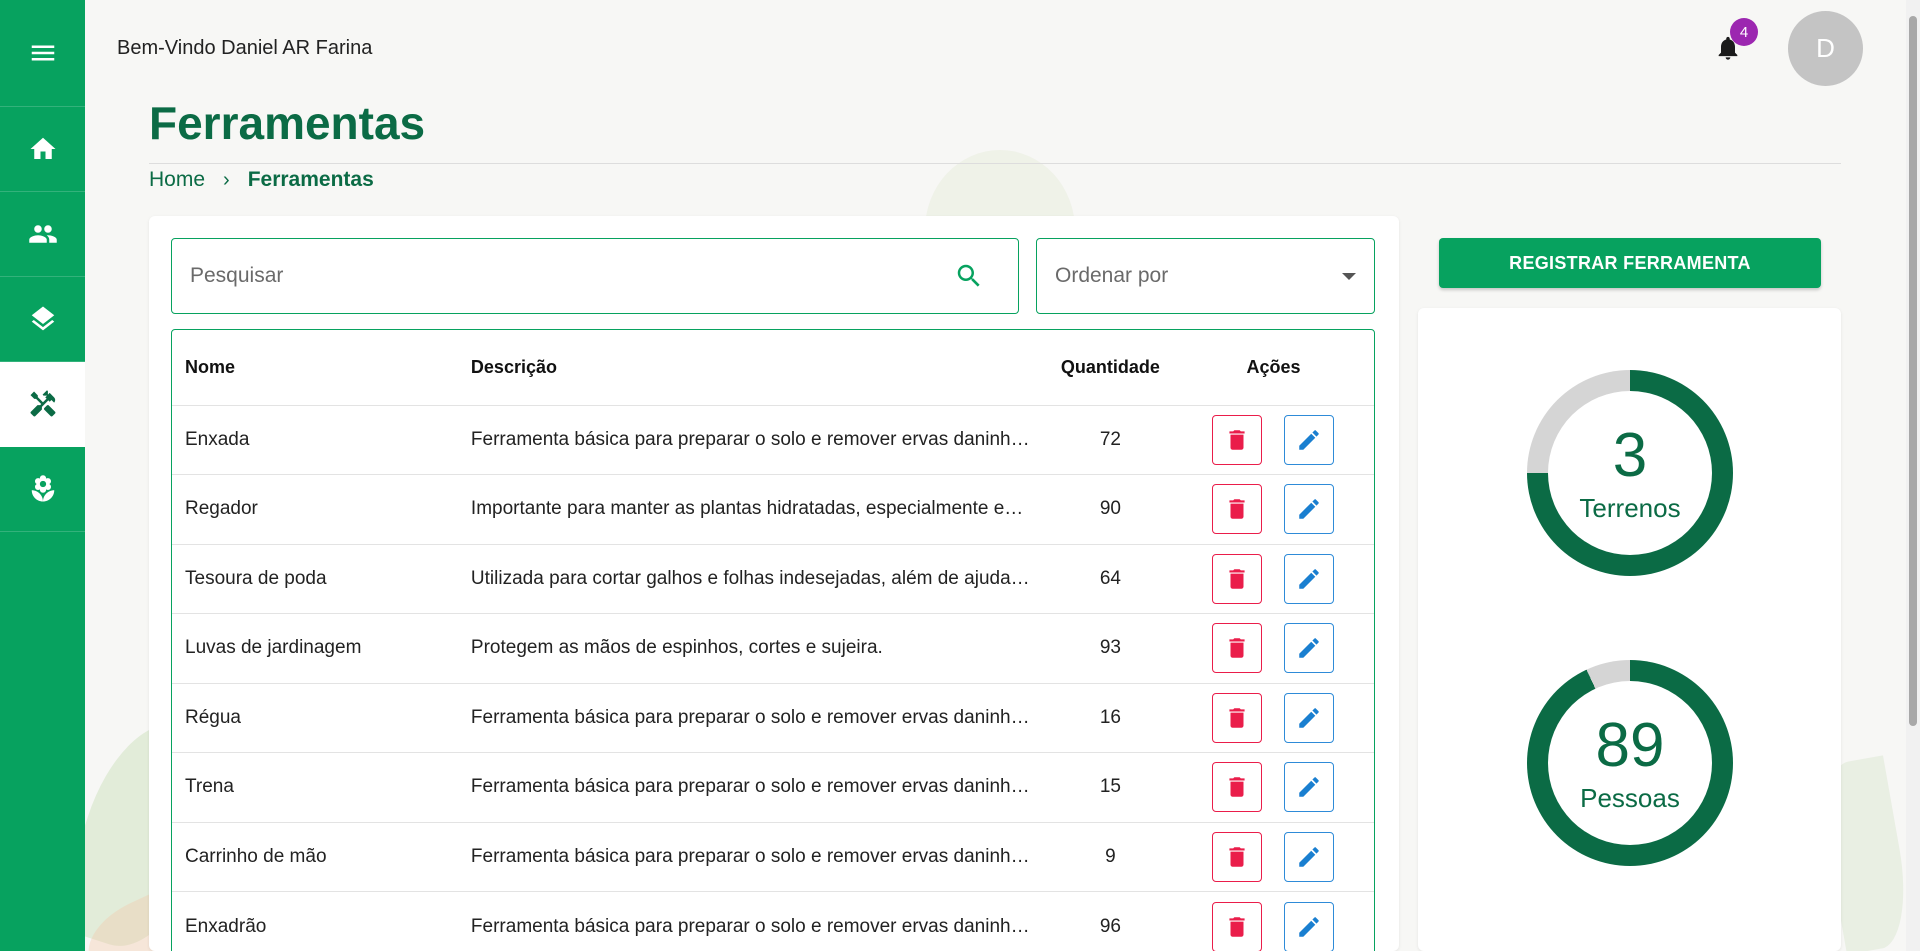 This screenshot has height=951, width=1920. I want to click on column-header-quantidade: Quantidade, so click(1110, 367).